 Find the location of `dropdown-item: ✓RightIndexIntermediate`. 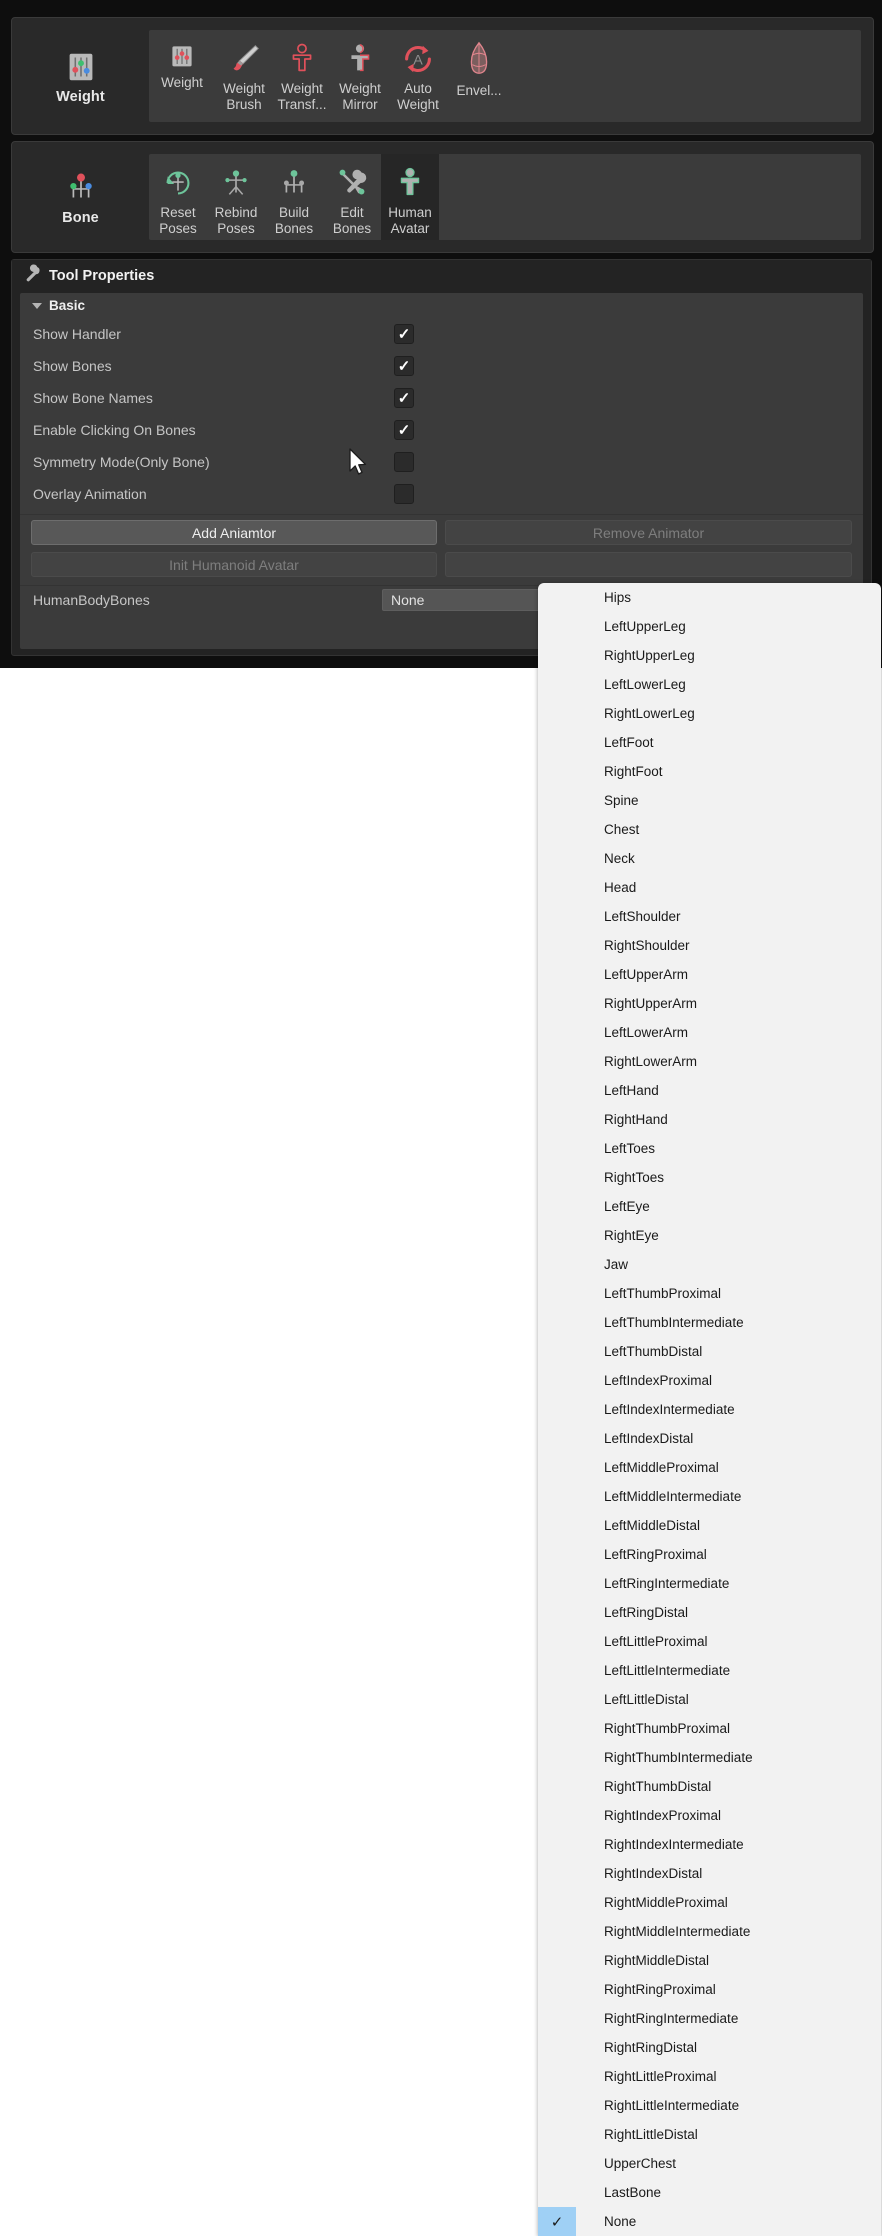

dropdown-item: ✓RightIndexIntermediate is located at coordinates (709, 1844).